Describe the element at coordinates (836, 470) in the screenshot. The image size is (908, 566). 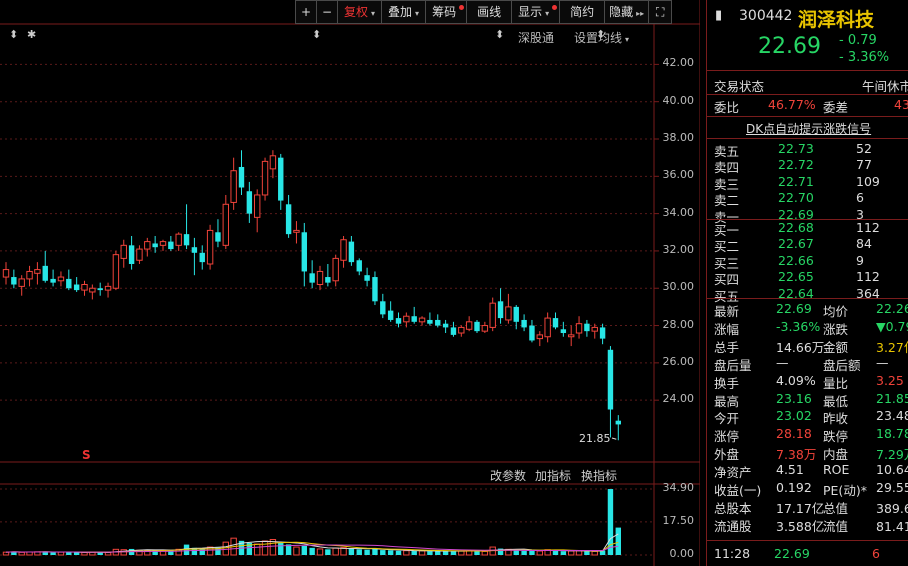
I see `stat-label: ROE` at that location.